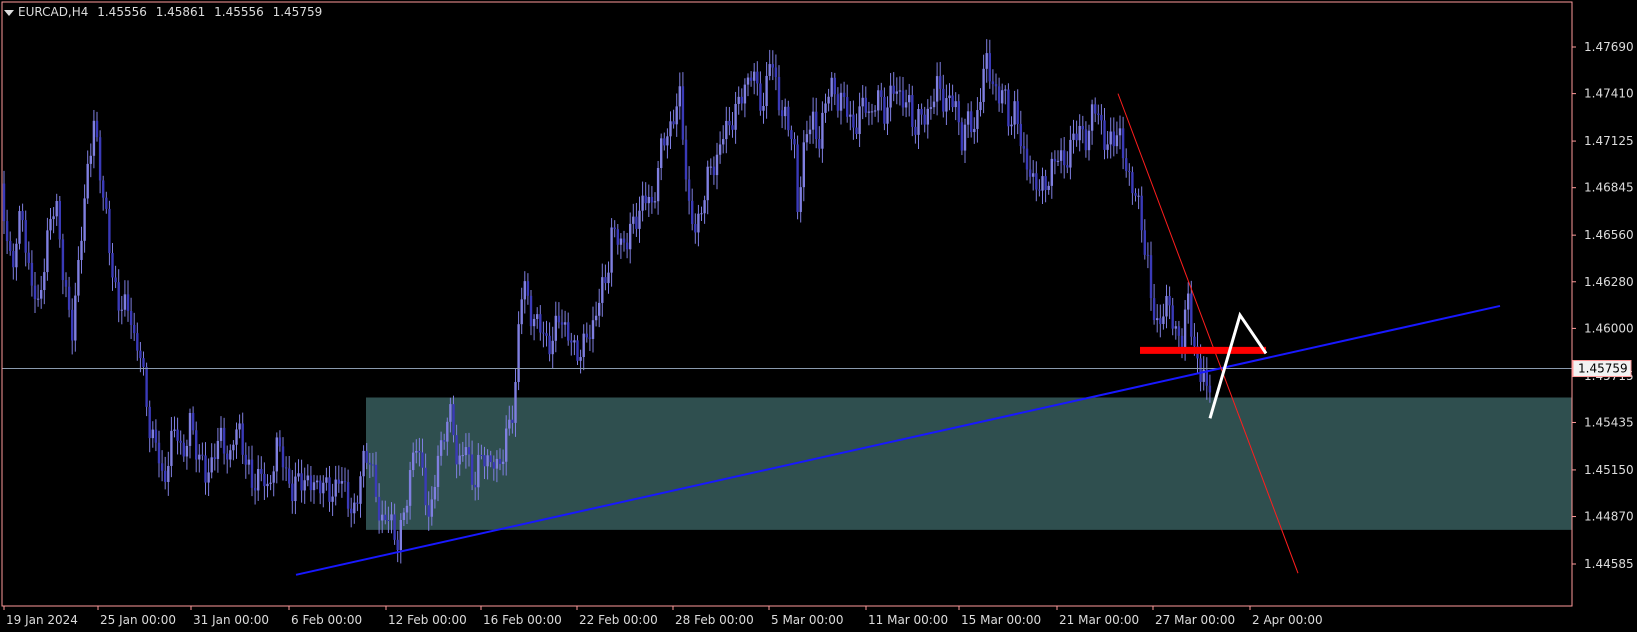 Image resolution: width=1637 pixels, height=632 pixels. What do you see at coordinates (9, 12) in the screenshot?
I see `collapse-triangle-icon` at bounding box center [9, 12].